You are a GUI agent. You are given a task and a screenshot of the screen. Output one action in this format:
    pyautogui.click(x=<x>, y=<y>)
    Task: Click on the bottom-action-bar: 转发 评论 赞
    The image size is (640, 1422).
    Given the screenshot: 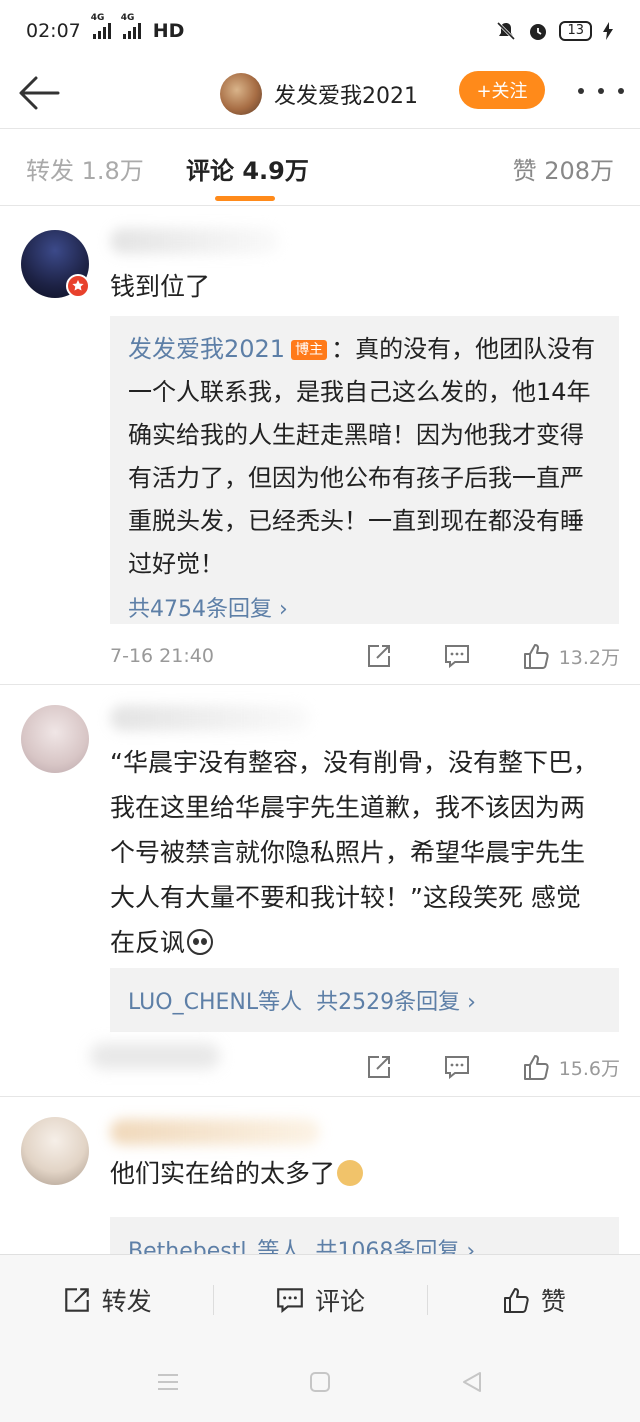 What is the action you would take?
    pyautogui.click(x=320, y=1299)
    